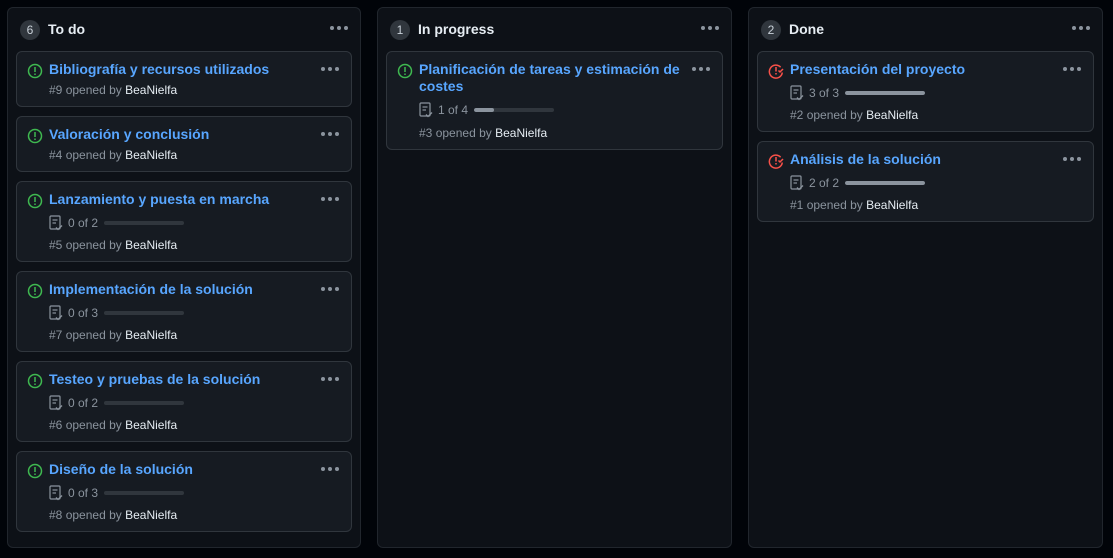  Describe the element at coordinates (180, 379) in the screenshot. I see `issue-title-link: Testeo y pruebas de la solución` at that location.